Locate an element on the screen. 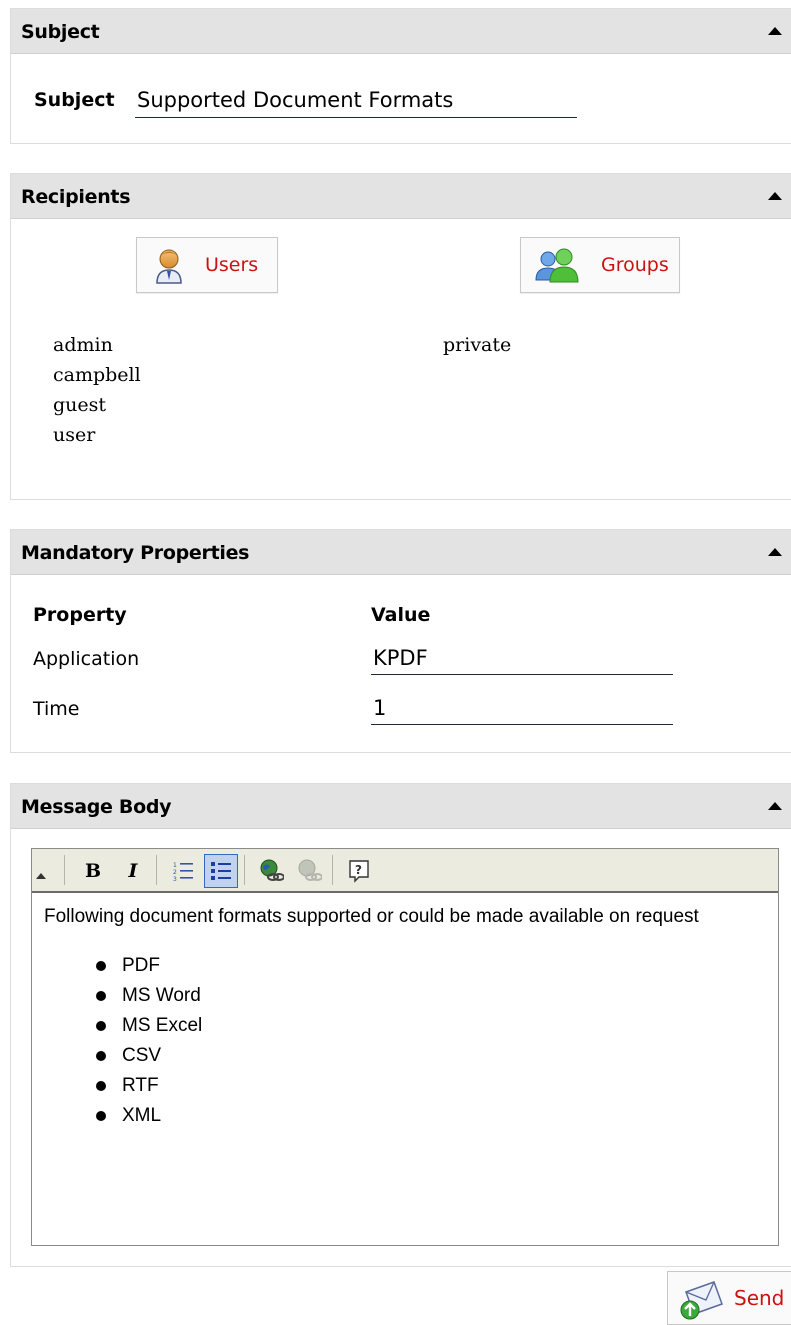 This screenshot has height=1325, width=791. list-item: user is located at coordinates (97, 435).